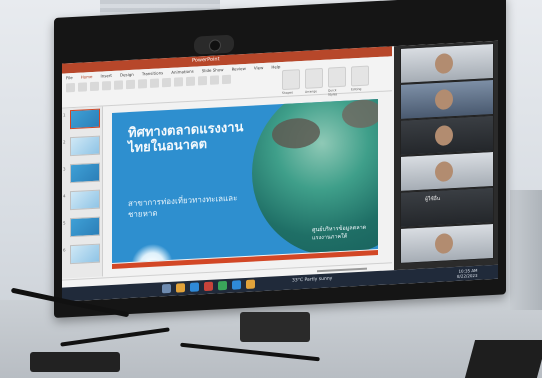 This screenshot has height=378, width=542. I want to click on meeting-app-icon, so click(222, 285).